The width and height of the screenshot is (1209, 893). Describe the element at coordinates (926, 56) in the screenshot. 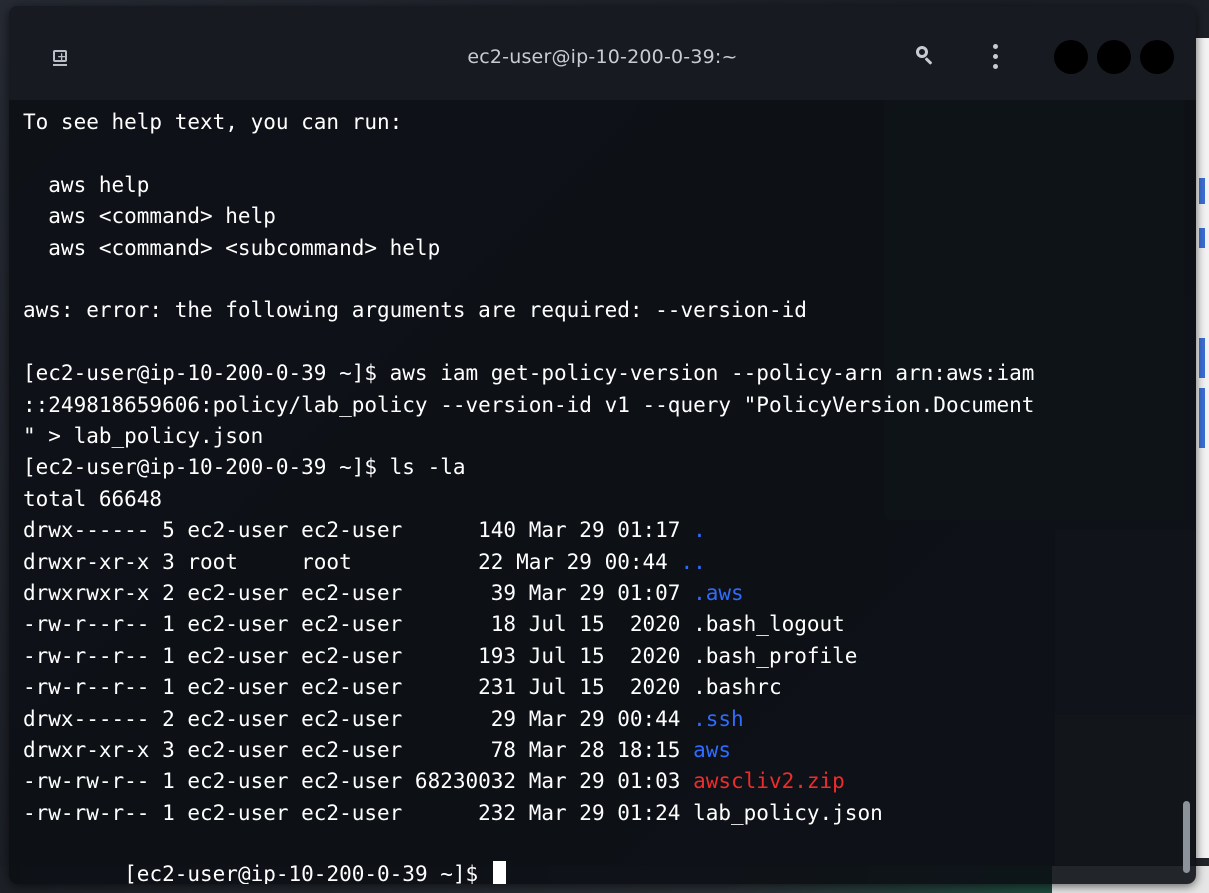

I see `search-icon` at that location.